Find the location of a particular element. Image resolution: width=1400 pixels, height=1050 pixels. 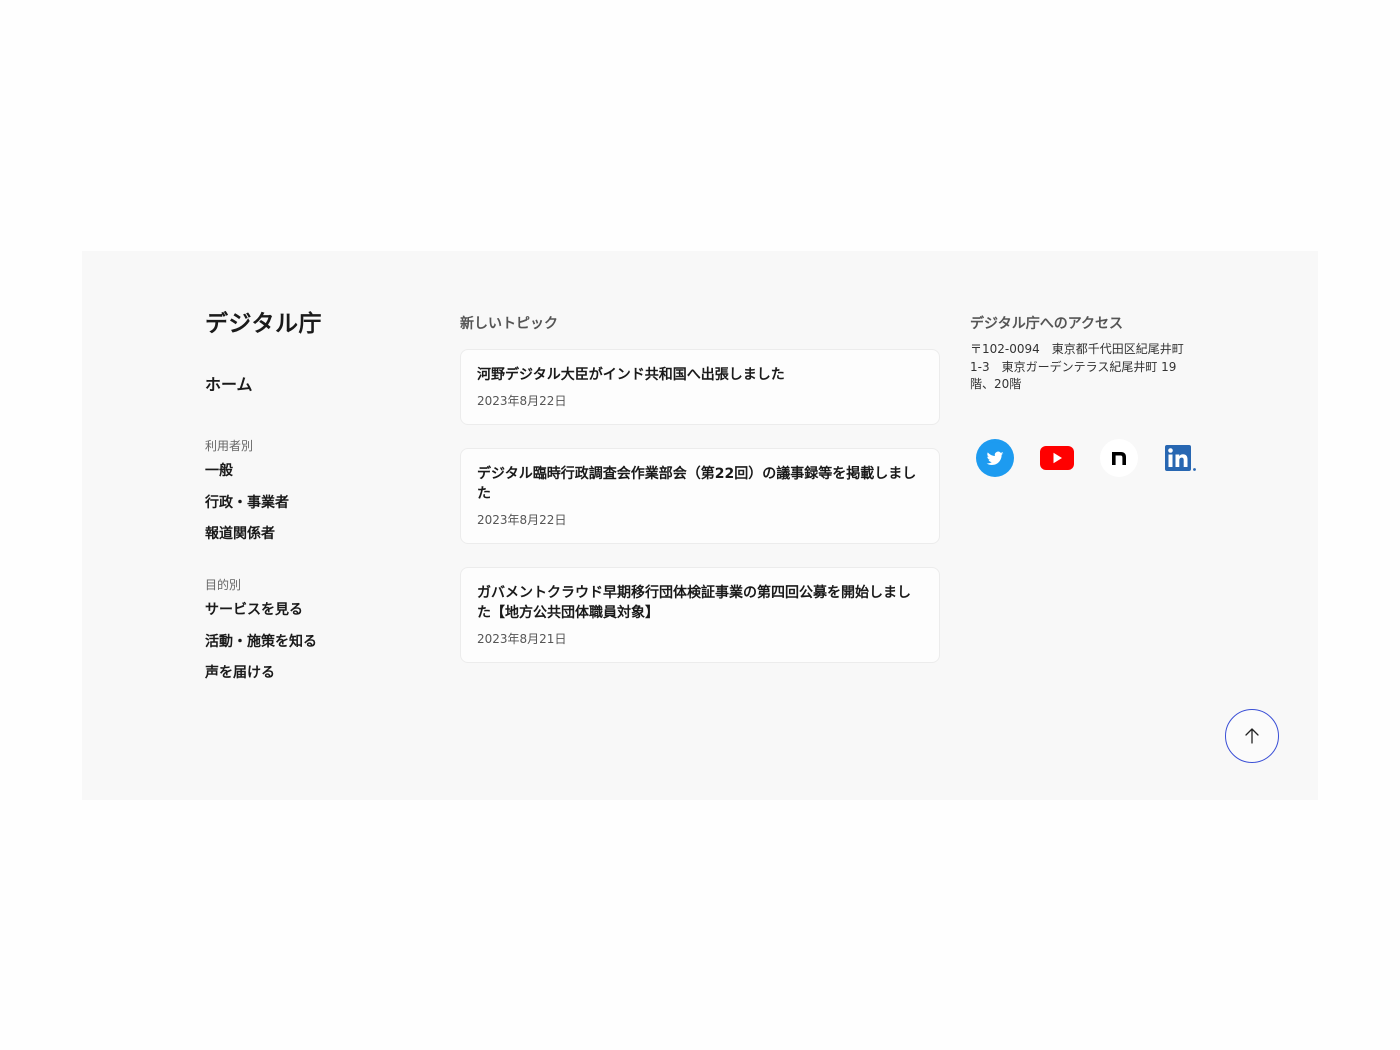

nav-link-services: サービスを見る is located at coordinates (315, 610).